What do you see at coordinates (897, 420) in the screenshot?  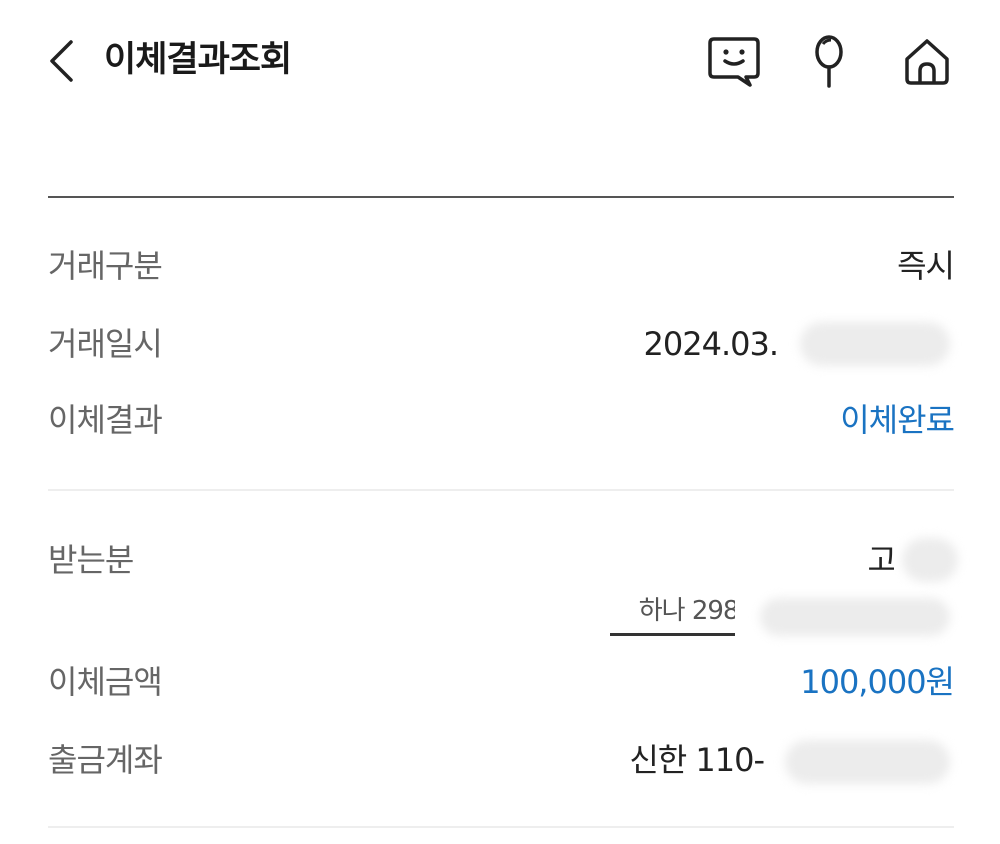 I see `transfer-result-value: 이체완료` at bounding box center [897, 420].